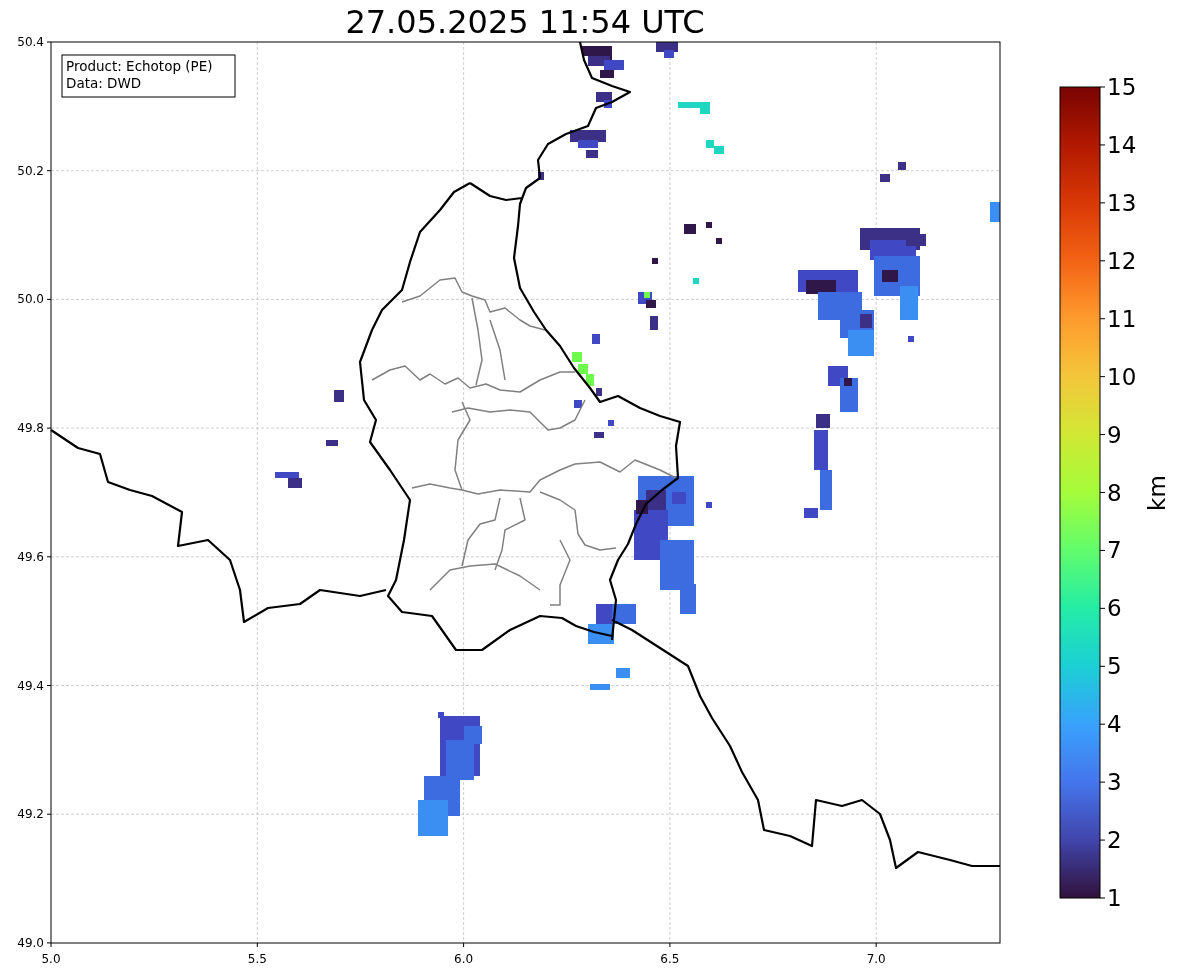 Image resolution: width=1178 pixels, height=976 pixels. What do you see at coordinates (1122, 202) in the screenshot?
I see `colorbar-tick-label: 13` at bounding box center [1122, 202].